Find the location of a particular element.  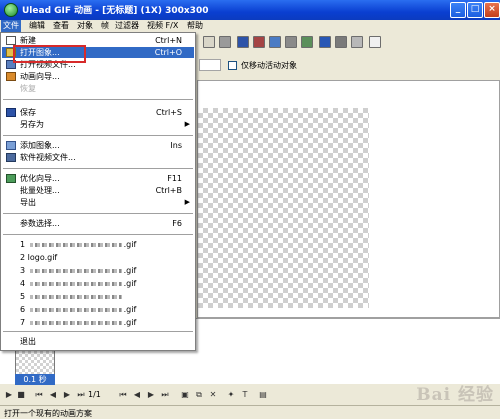

delete-frame-icon: ✕ is located at coordinates (213, 395).